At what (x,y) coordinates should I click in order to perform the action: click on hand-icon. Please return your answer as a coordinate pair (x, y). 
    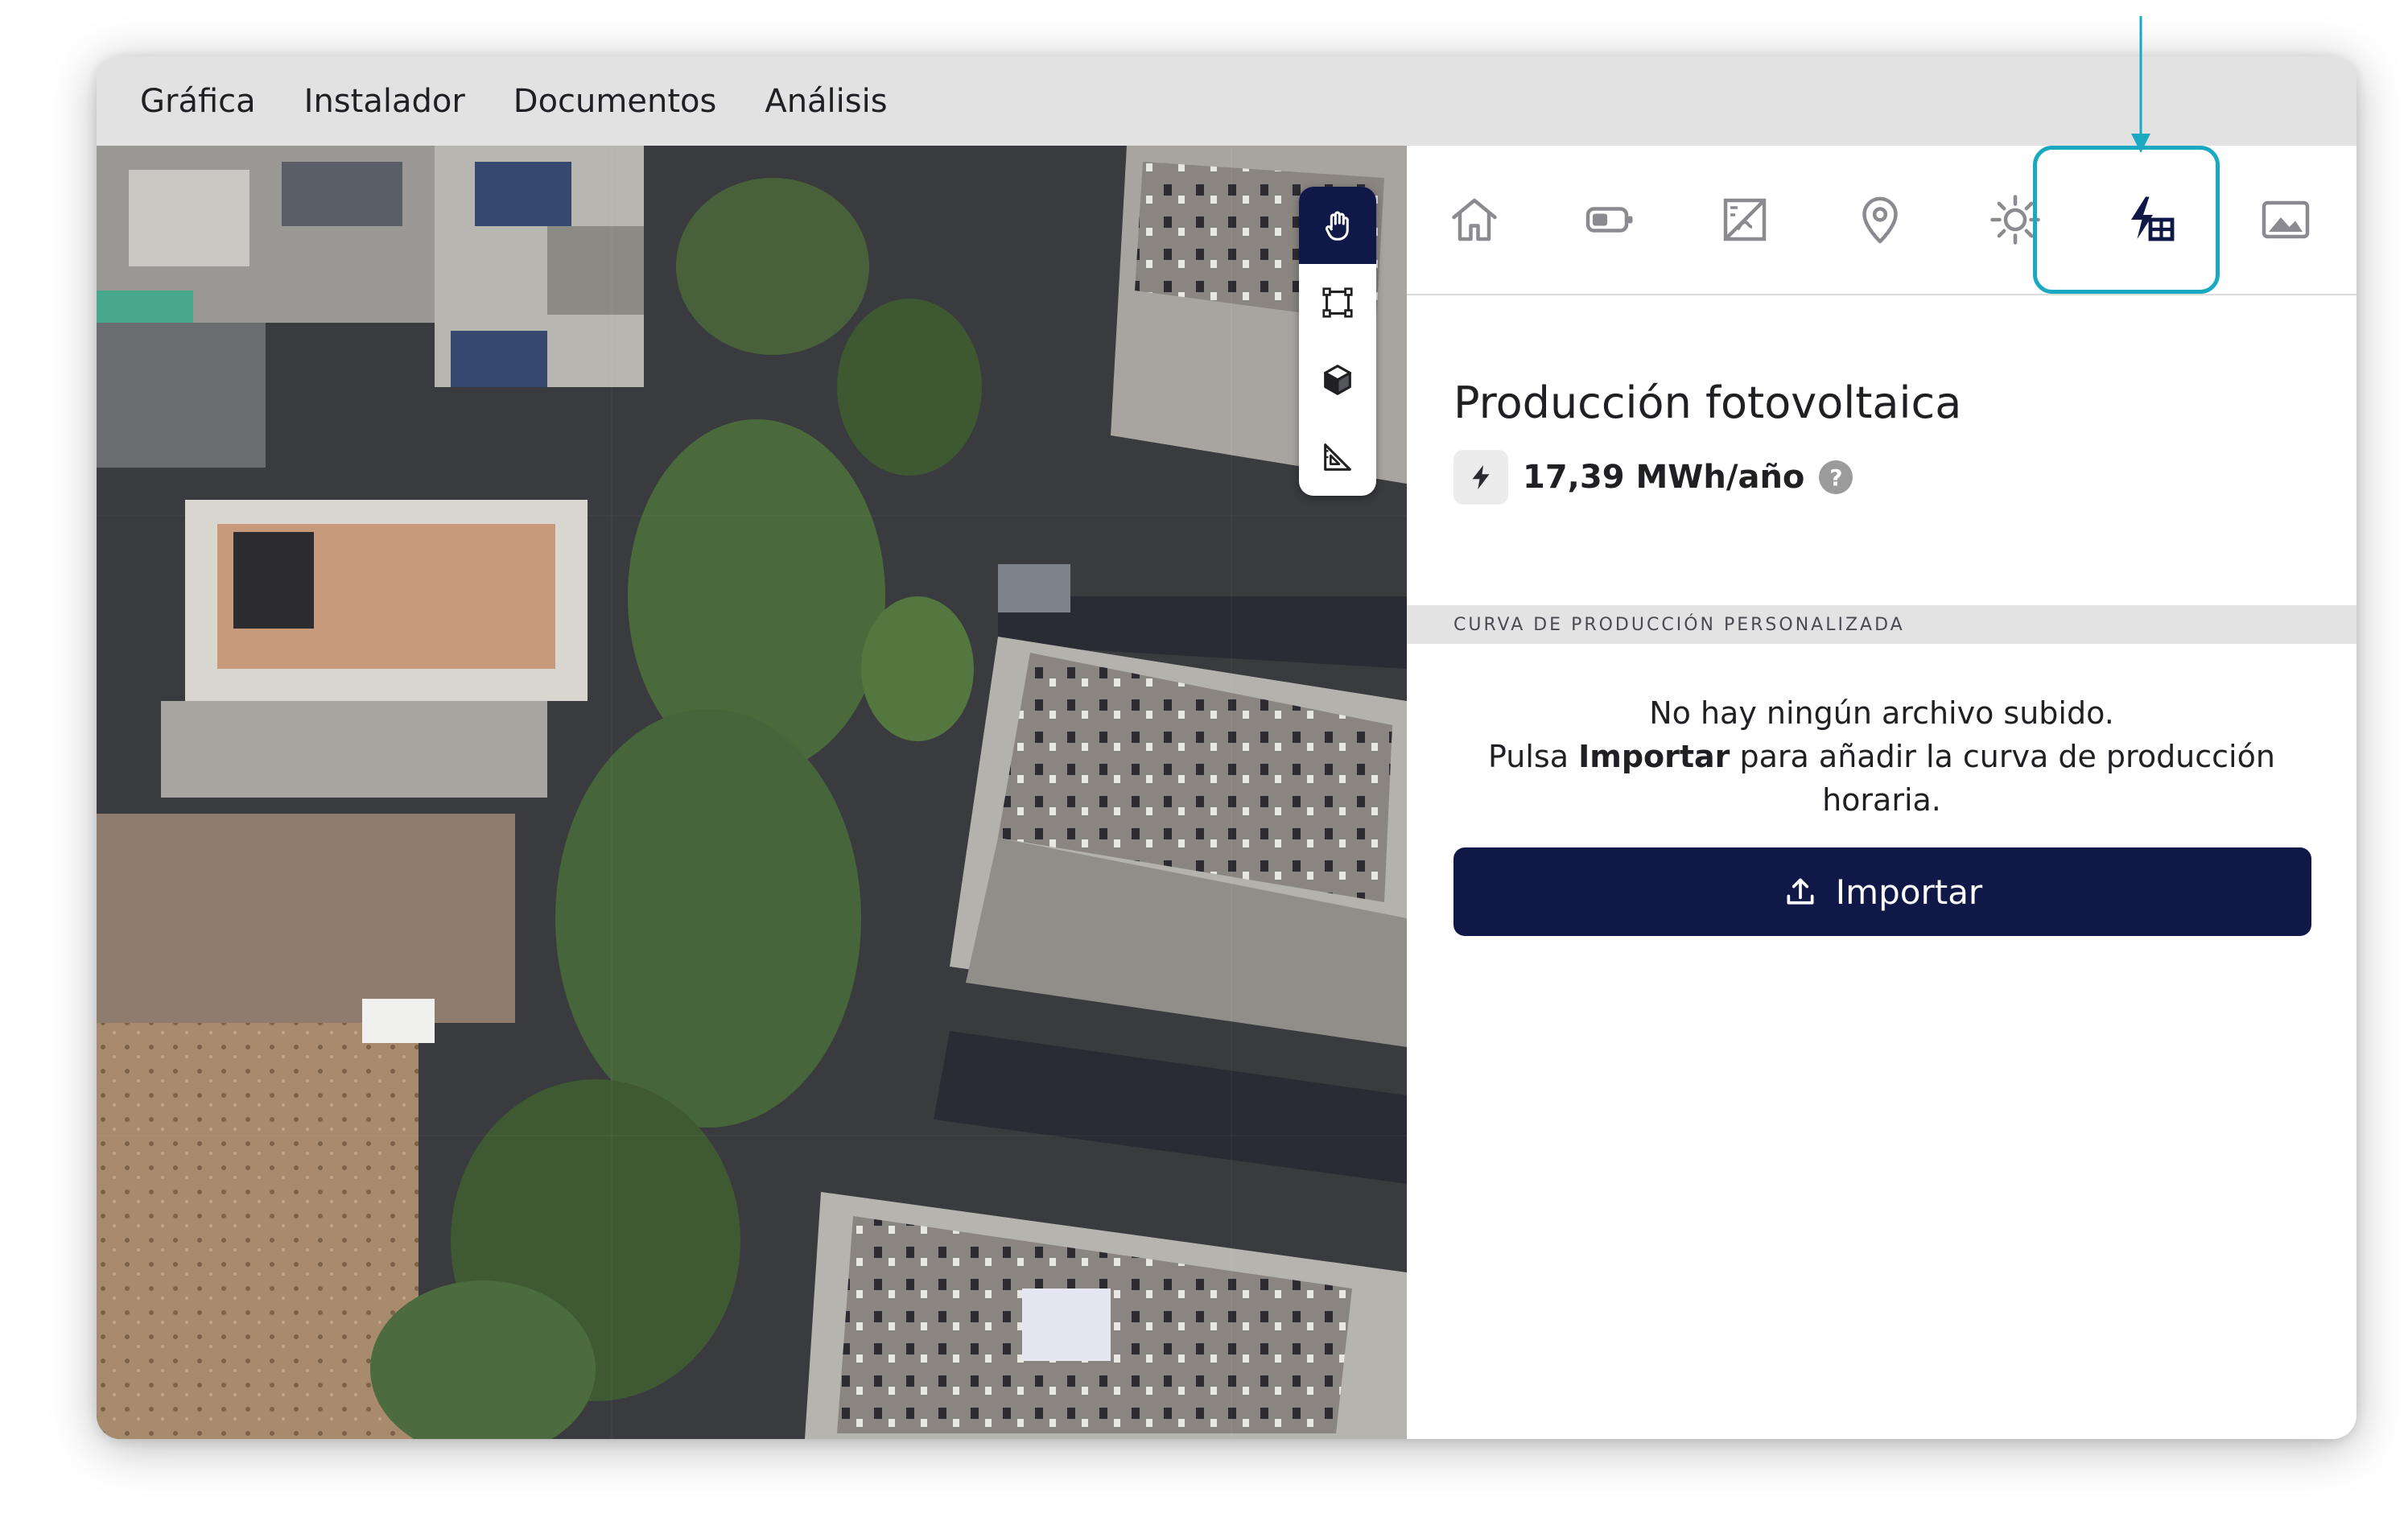
    Looking at the image, I should click on (1337, 226).